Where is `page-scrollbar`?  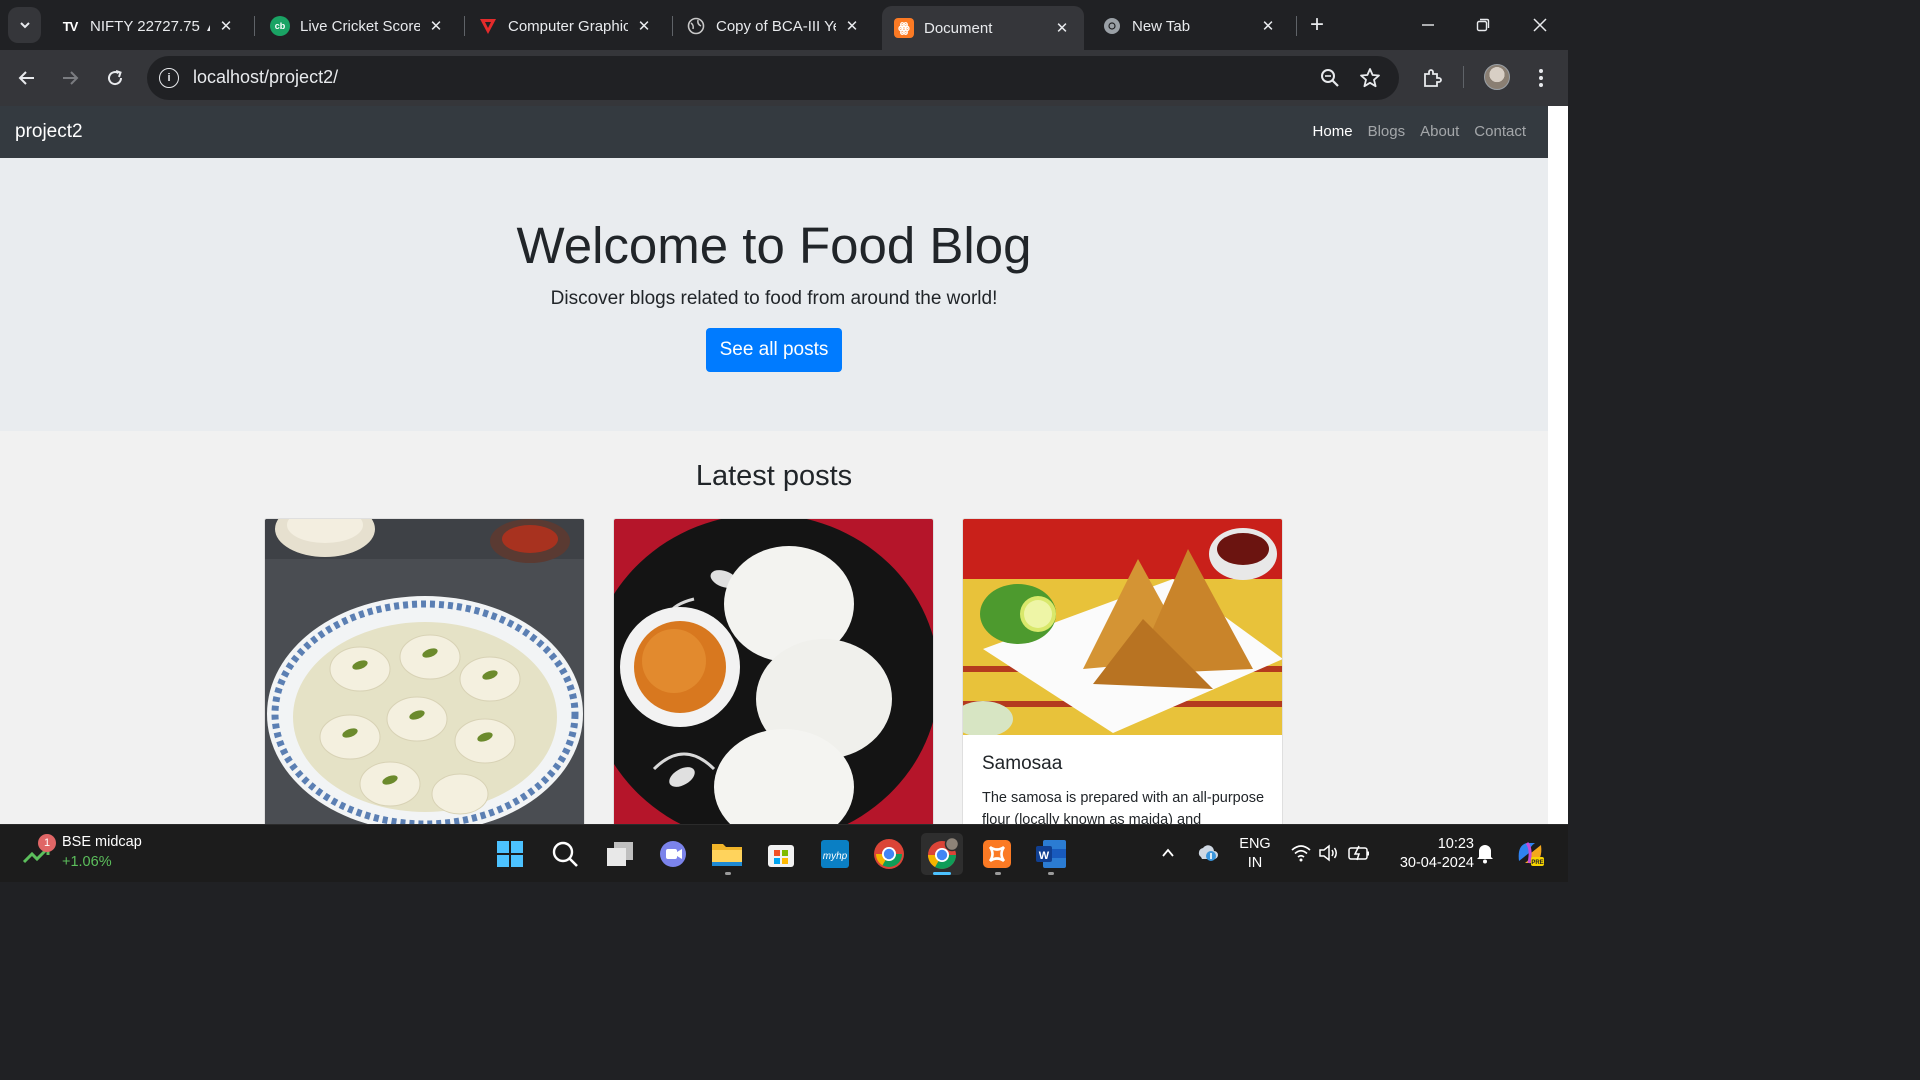 page-scrollbar is located at coordinates (1558, 465).